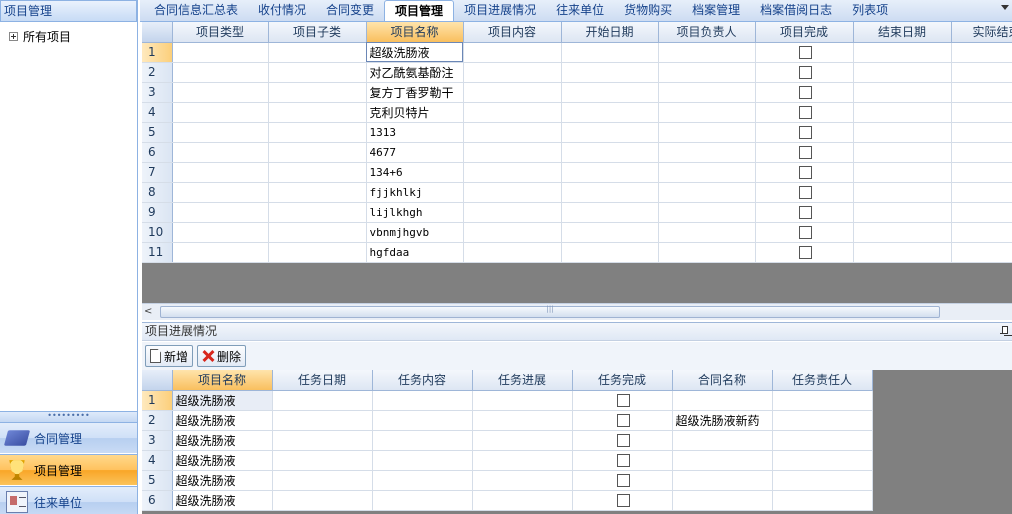 The image size is (1012, 514). I want to click on table-row: 4 超级洗肠液, so click(507, 460).